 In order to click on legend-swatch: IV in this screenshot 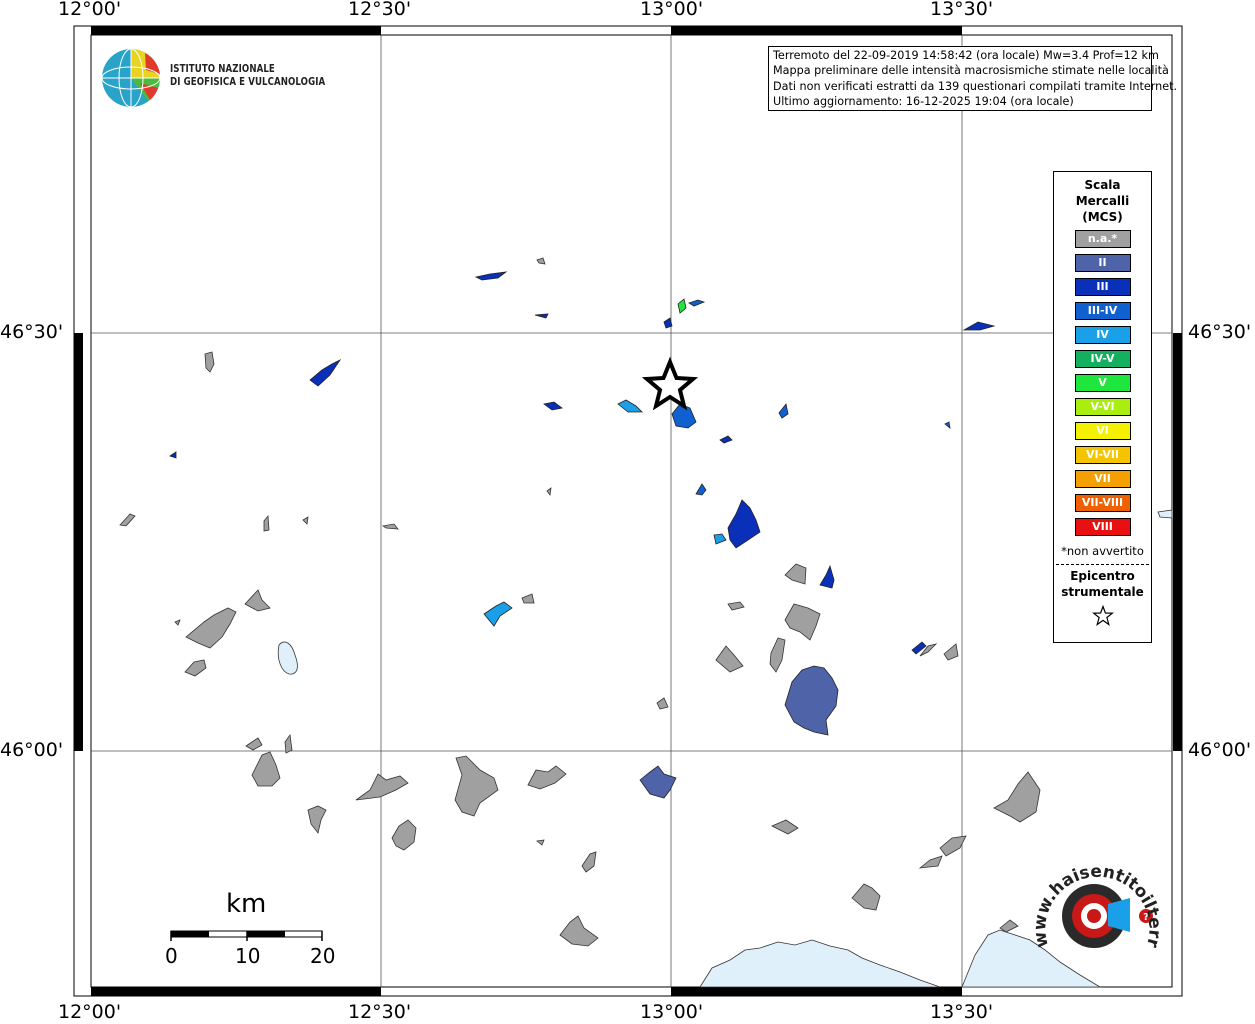, I will do `click(1102, 335)`.